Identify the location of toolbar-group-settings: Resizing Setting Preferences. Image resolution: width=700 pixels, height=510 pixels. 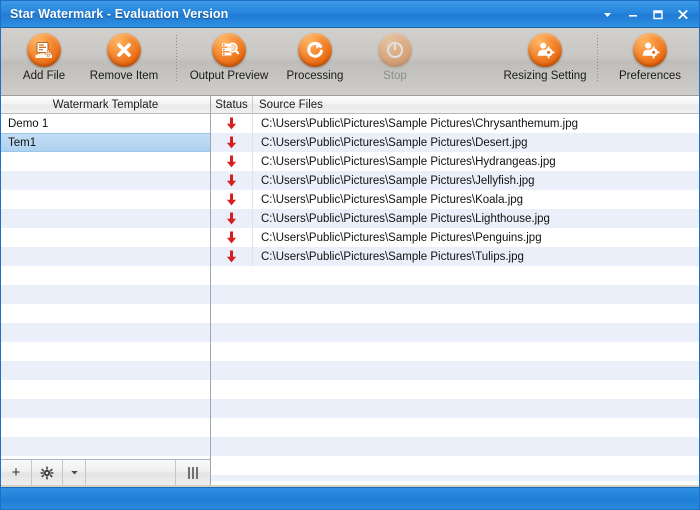
(600, 58).